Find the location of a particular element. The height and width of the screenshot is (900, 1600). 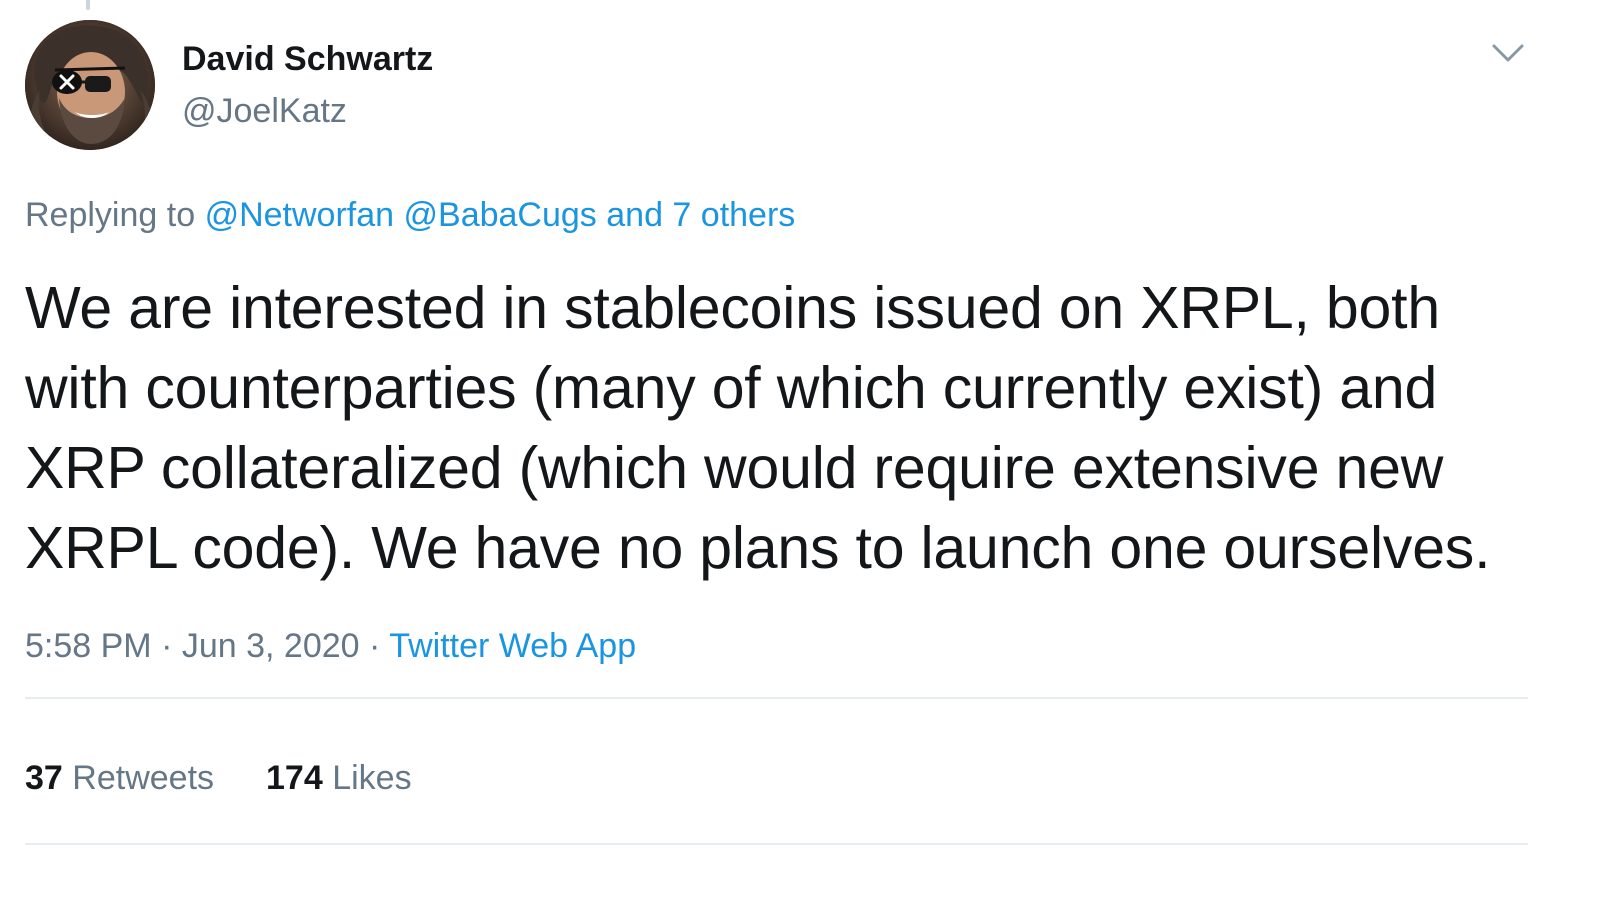

tweet-metadata: 5:58 PM · Jun 3, 2020 · Twitter Web App is located at coordinates (330, 646).